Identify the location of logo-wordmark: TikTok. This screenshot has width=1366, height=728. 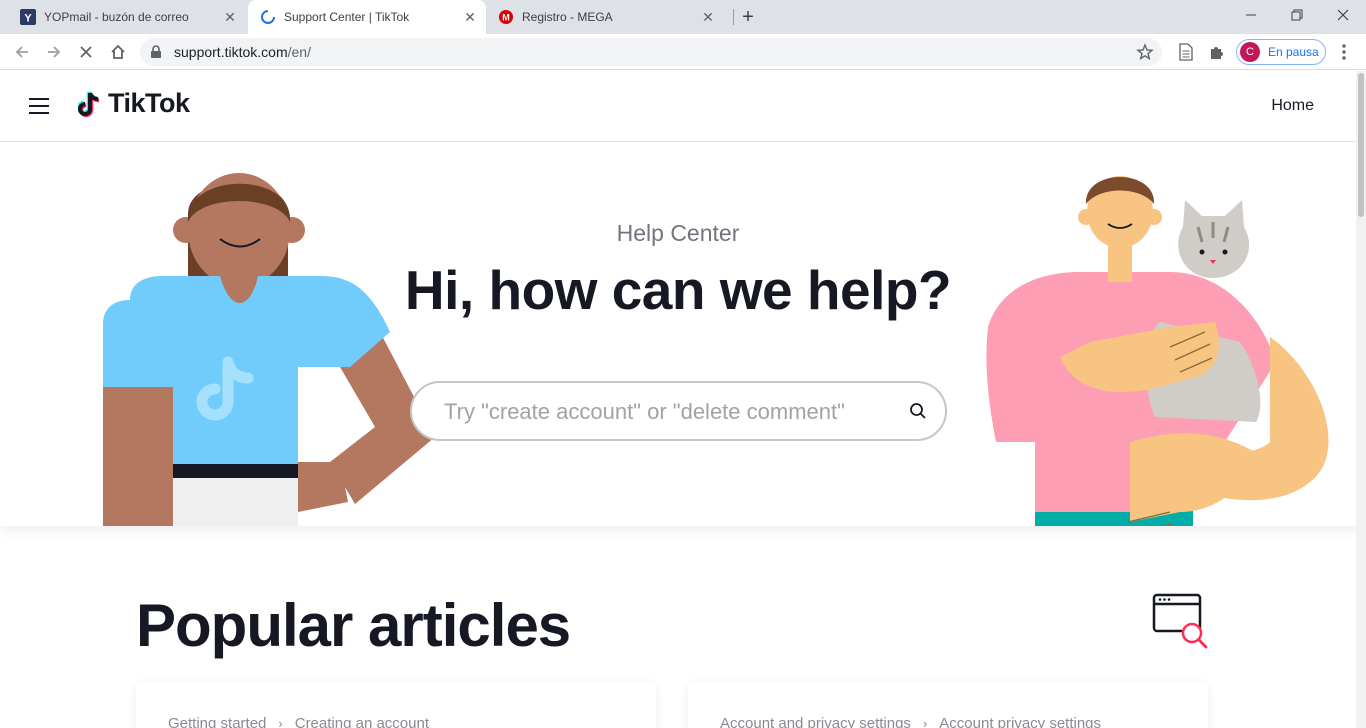
(149, 103).